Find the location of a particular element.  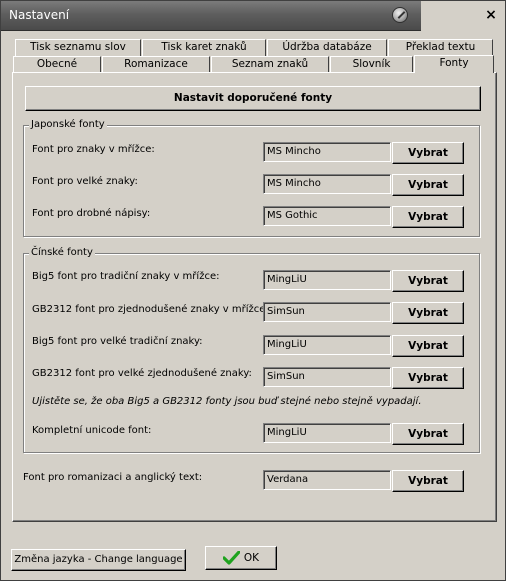

tab-character-list: Seznam znaků is located at coordinates (270, 64).